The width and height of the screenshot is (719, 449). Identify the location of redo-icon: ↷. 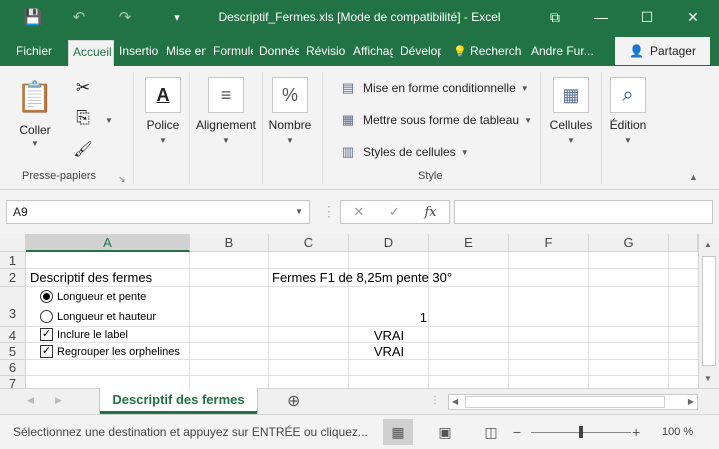
(125, 17).